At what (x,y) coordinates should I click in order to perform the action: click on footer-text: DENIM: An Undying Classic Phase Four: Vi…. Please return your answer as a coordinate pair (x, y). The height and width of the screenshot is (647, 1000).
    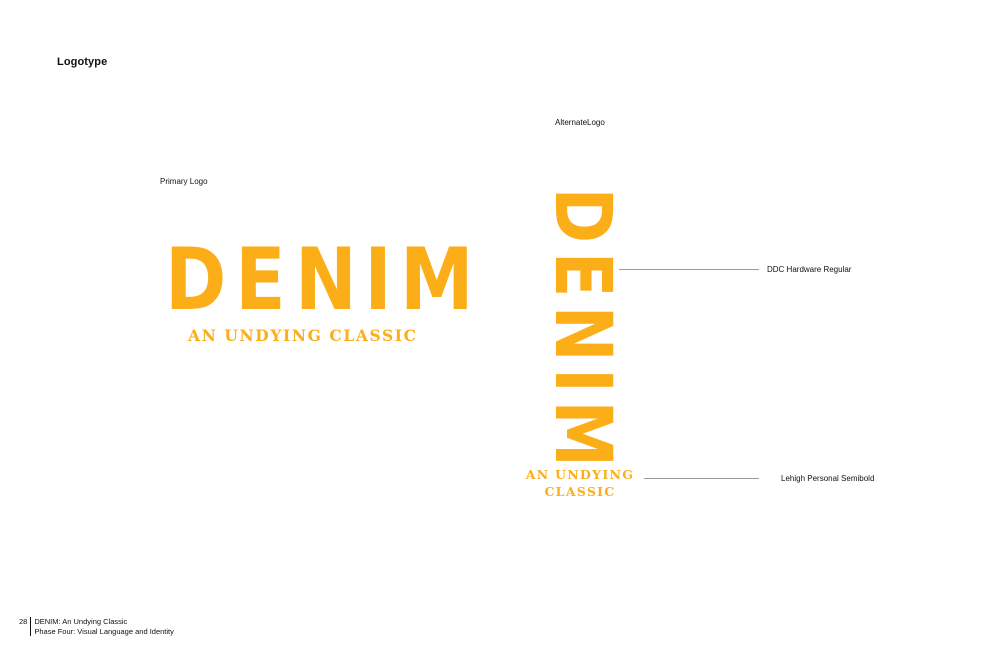
    Looking at the image, I should click on (104, 626).